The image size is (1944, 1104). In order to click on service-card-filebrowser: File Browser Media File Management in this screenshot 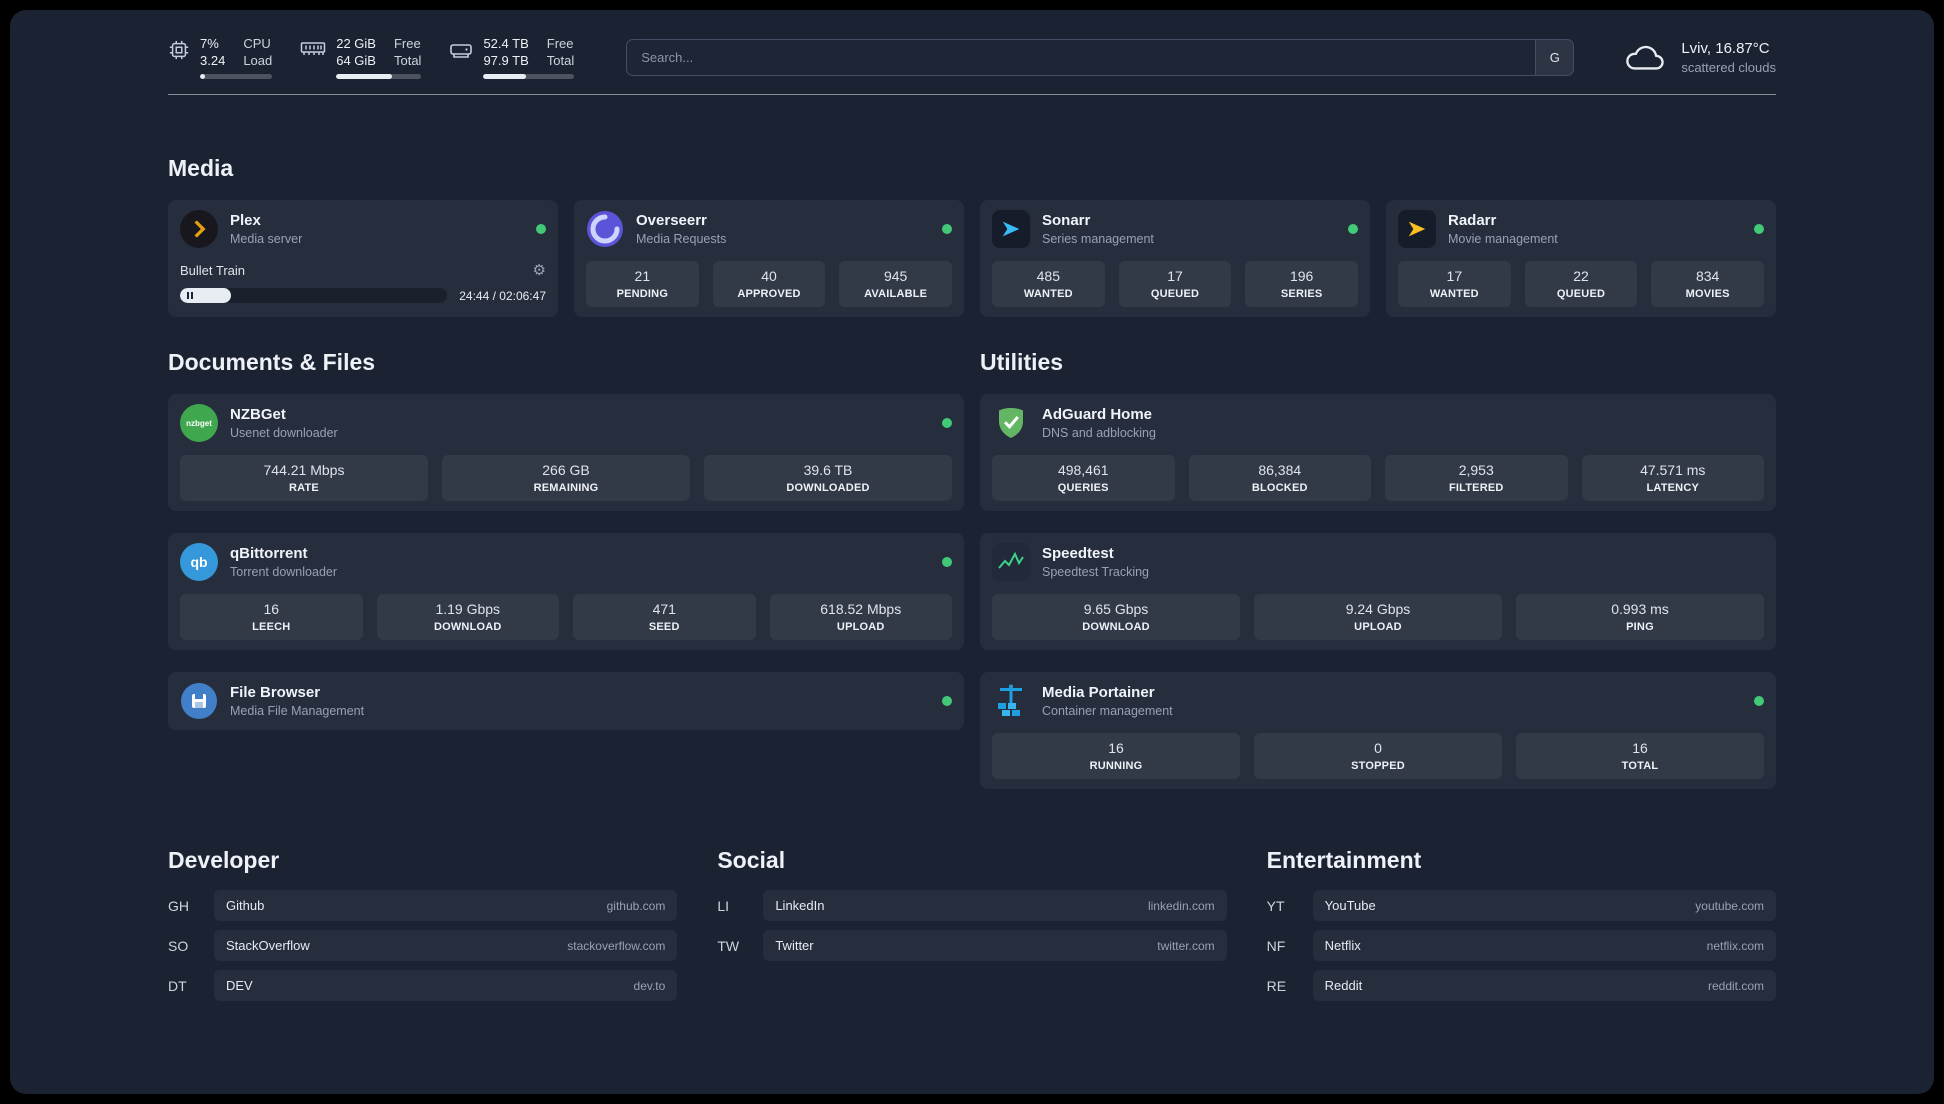, I will do `click(566, 701)`.